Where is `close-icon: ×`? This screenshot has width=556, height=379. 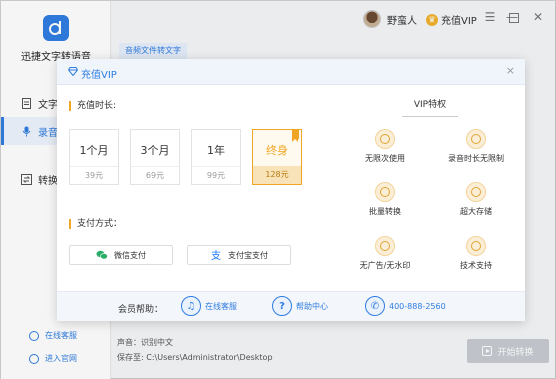
close-icon: × is located at coordinates (510, 70).